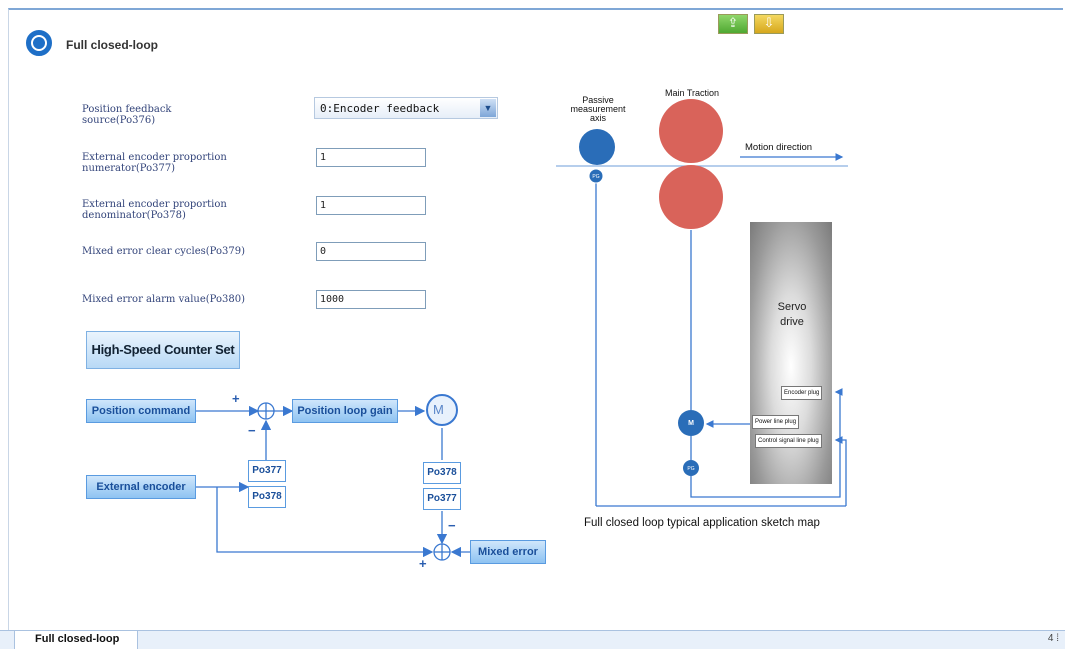 The width and height of the screenshot is (1065, 649). I want to click on plus-sign-bottom: +, so click(423, 563).